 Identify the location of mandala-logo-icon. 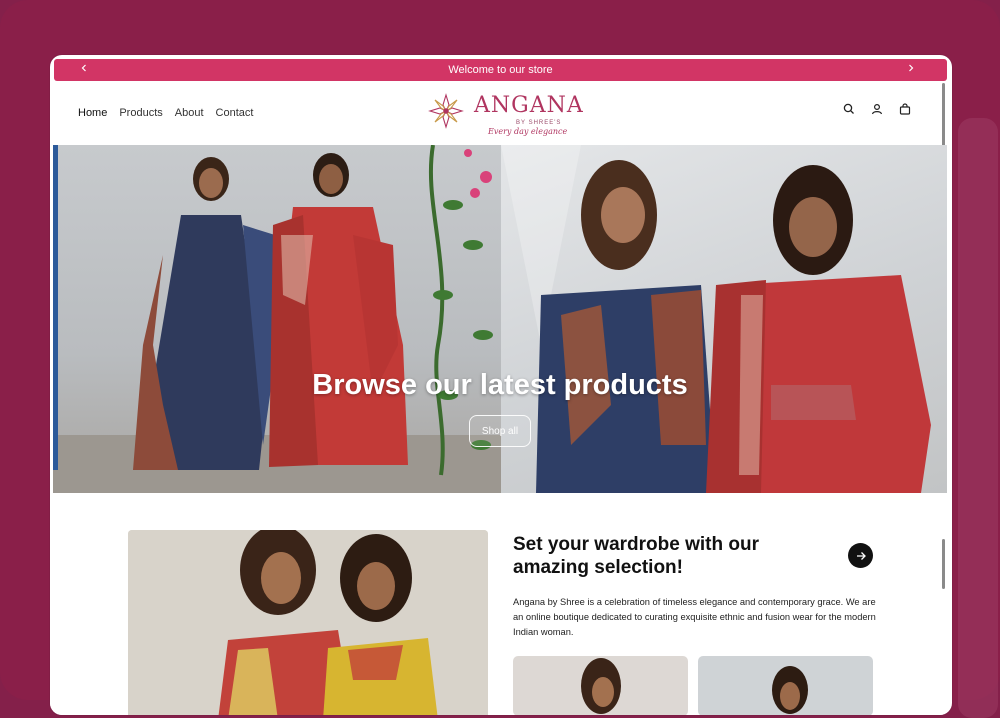
(446, 111).